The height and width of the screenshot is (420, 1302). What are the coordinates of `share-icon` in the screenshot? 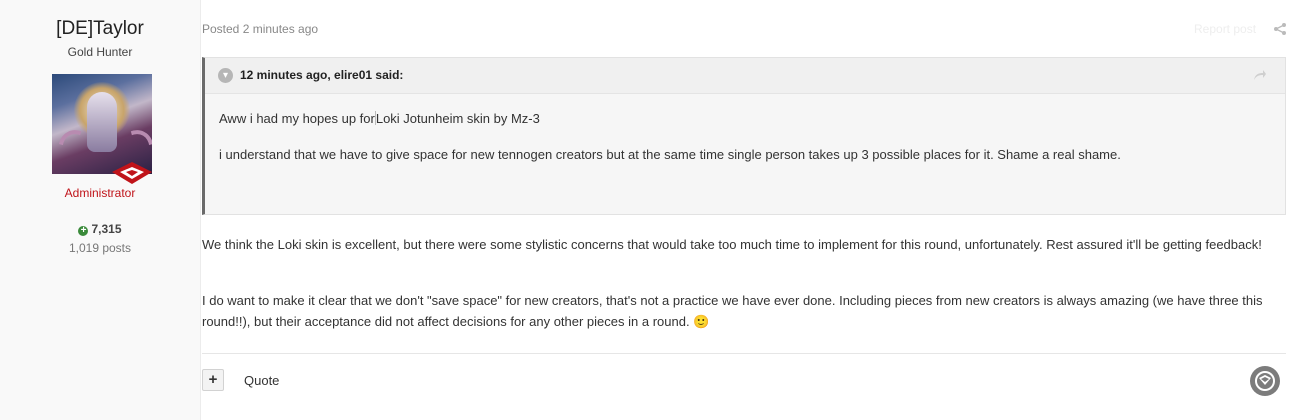 It's located at (1280, 29).